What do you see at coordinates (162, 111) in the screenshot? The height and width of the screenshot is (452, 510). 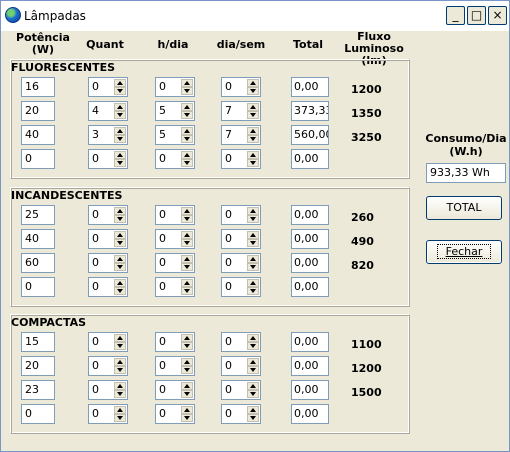 I see `h-dia-spinner-value: 5` at bounding box center [162, 111].